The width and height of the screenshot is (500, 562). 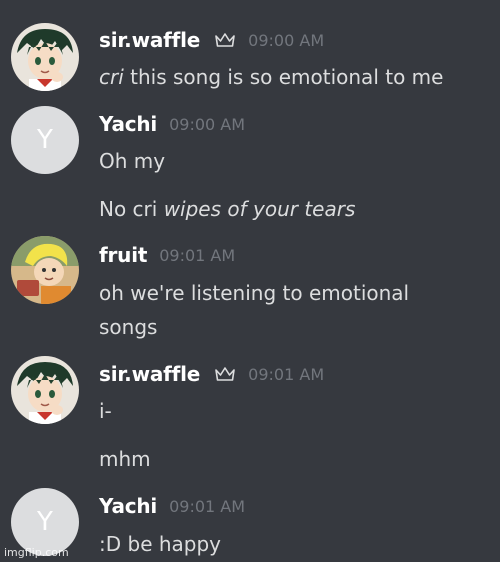 What do you see at coordinates (128, 327) in the screenshot?
I see `message-text: songs` at bounding box center [128, 327].